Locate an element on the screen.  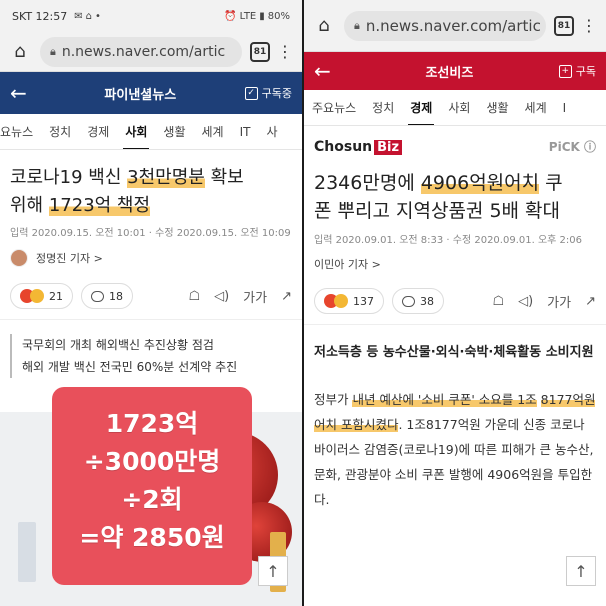
headline-text: 확보 is located at coordinates (224, 177).